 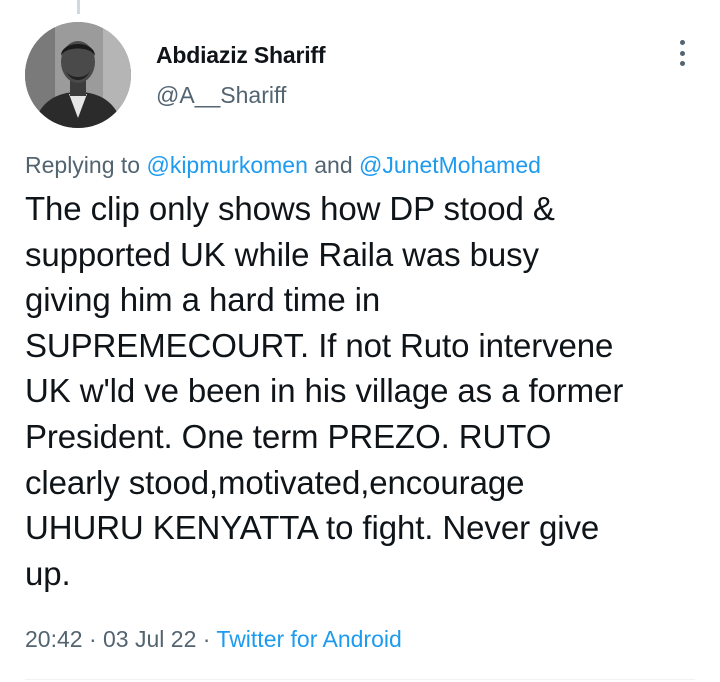 I want to click on reply-mention-junetmohamed: @JunetMohamed, so click(x=450, y=165).